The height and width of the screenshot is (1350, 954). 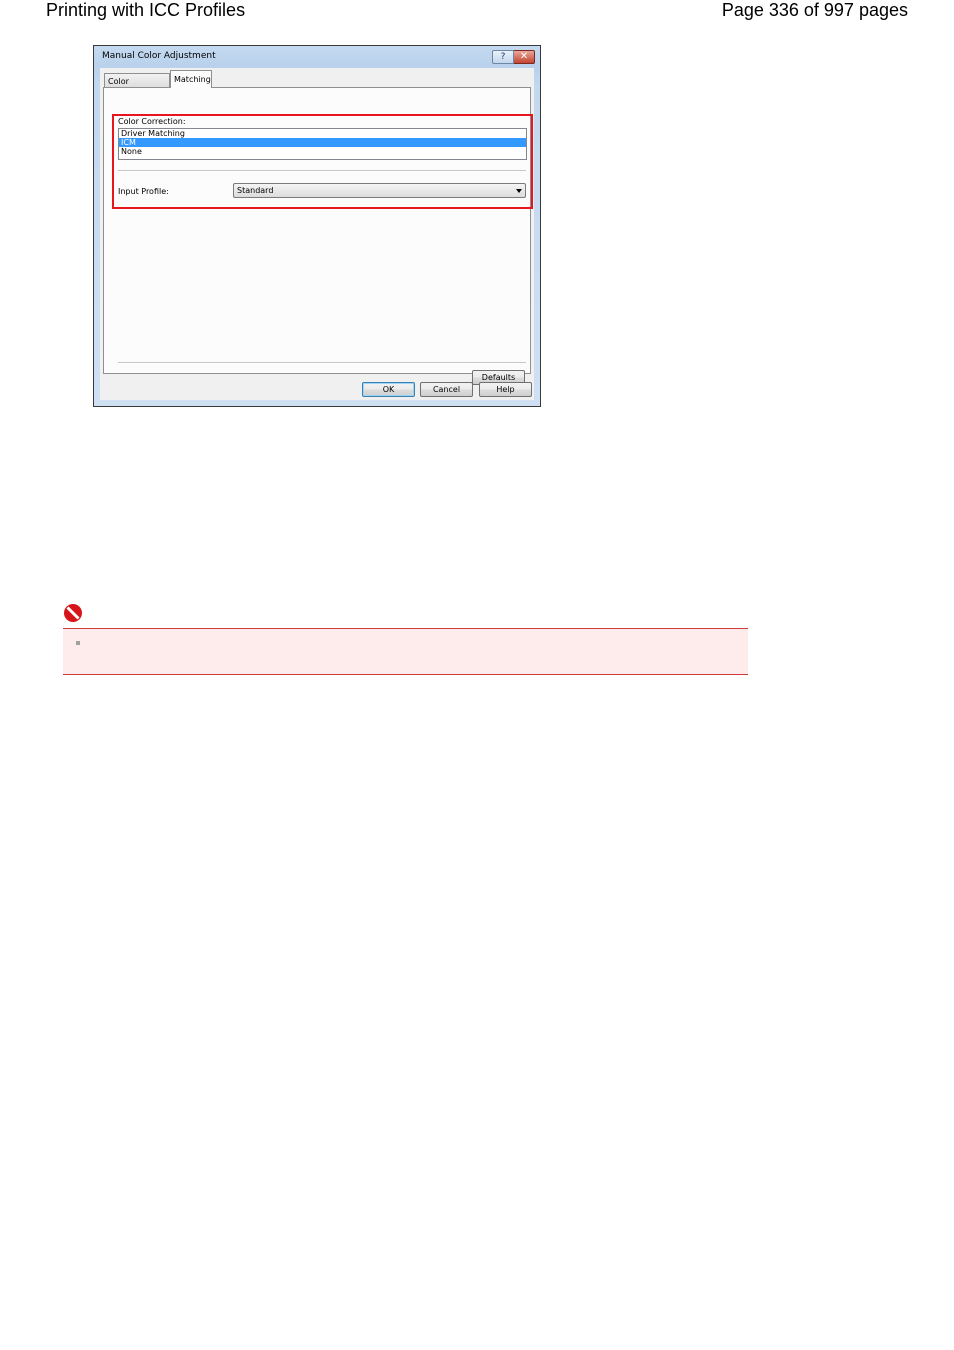 What do you see at coordinates (379, 190) in the screenshot?
I see `input-profile-select: Standard` at bounding box center [379, 190].